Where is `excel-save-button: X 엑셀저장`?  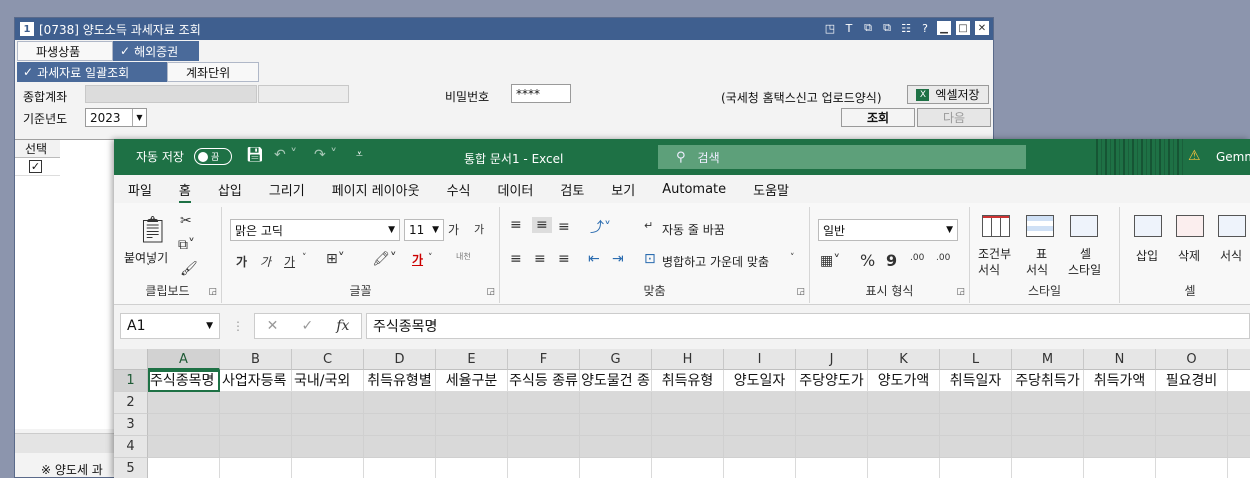 excel-save-button: X 엑셀저장 is located at coordinates (948, 94).